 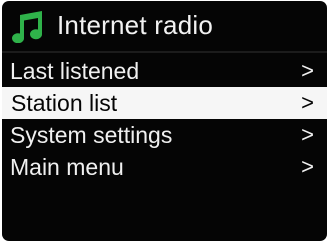 I want to click on menu-item-label: Station list, so click(x=64, y=103).